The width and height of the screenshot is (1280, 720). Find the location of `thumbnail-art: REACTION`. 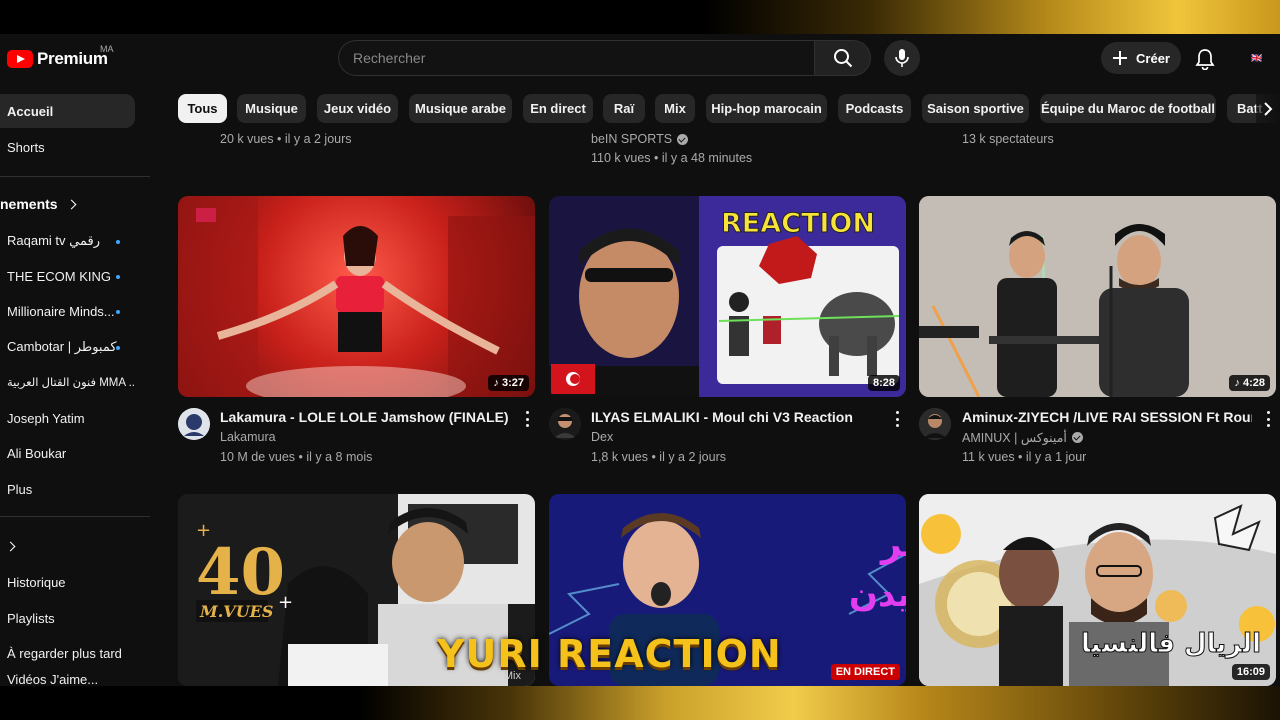

thumbnail-art: REACTION is located at coordinates (727, 296).